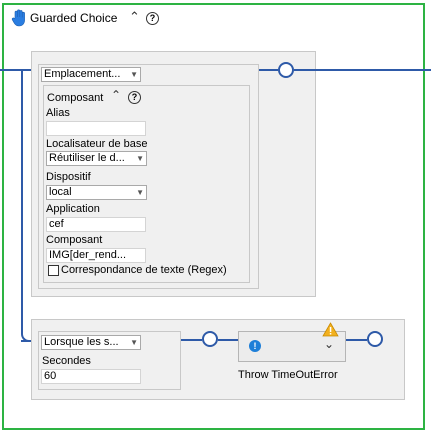  I want to click on device-label: Dispositif, so click(68, 177).